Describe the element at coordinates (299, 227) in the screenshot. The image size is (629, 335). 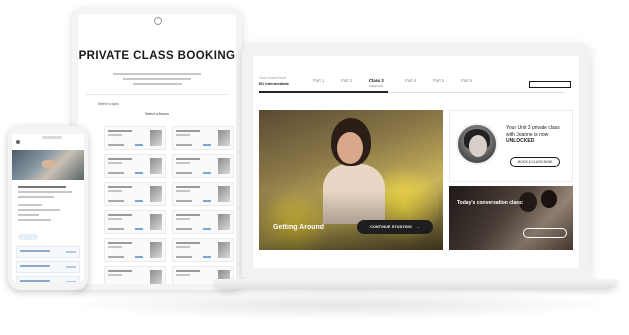
I see `hero-lesson-title: Getting Around` at that location.